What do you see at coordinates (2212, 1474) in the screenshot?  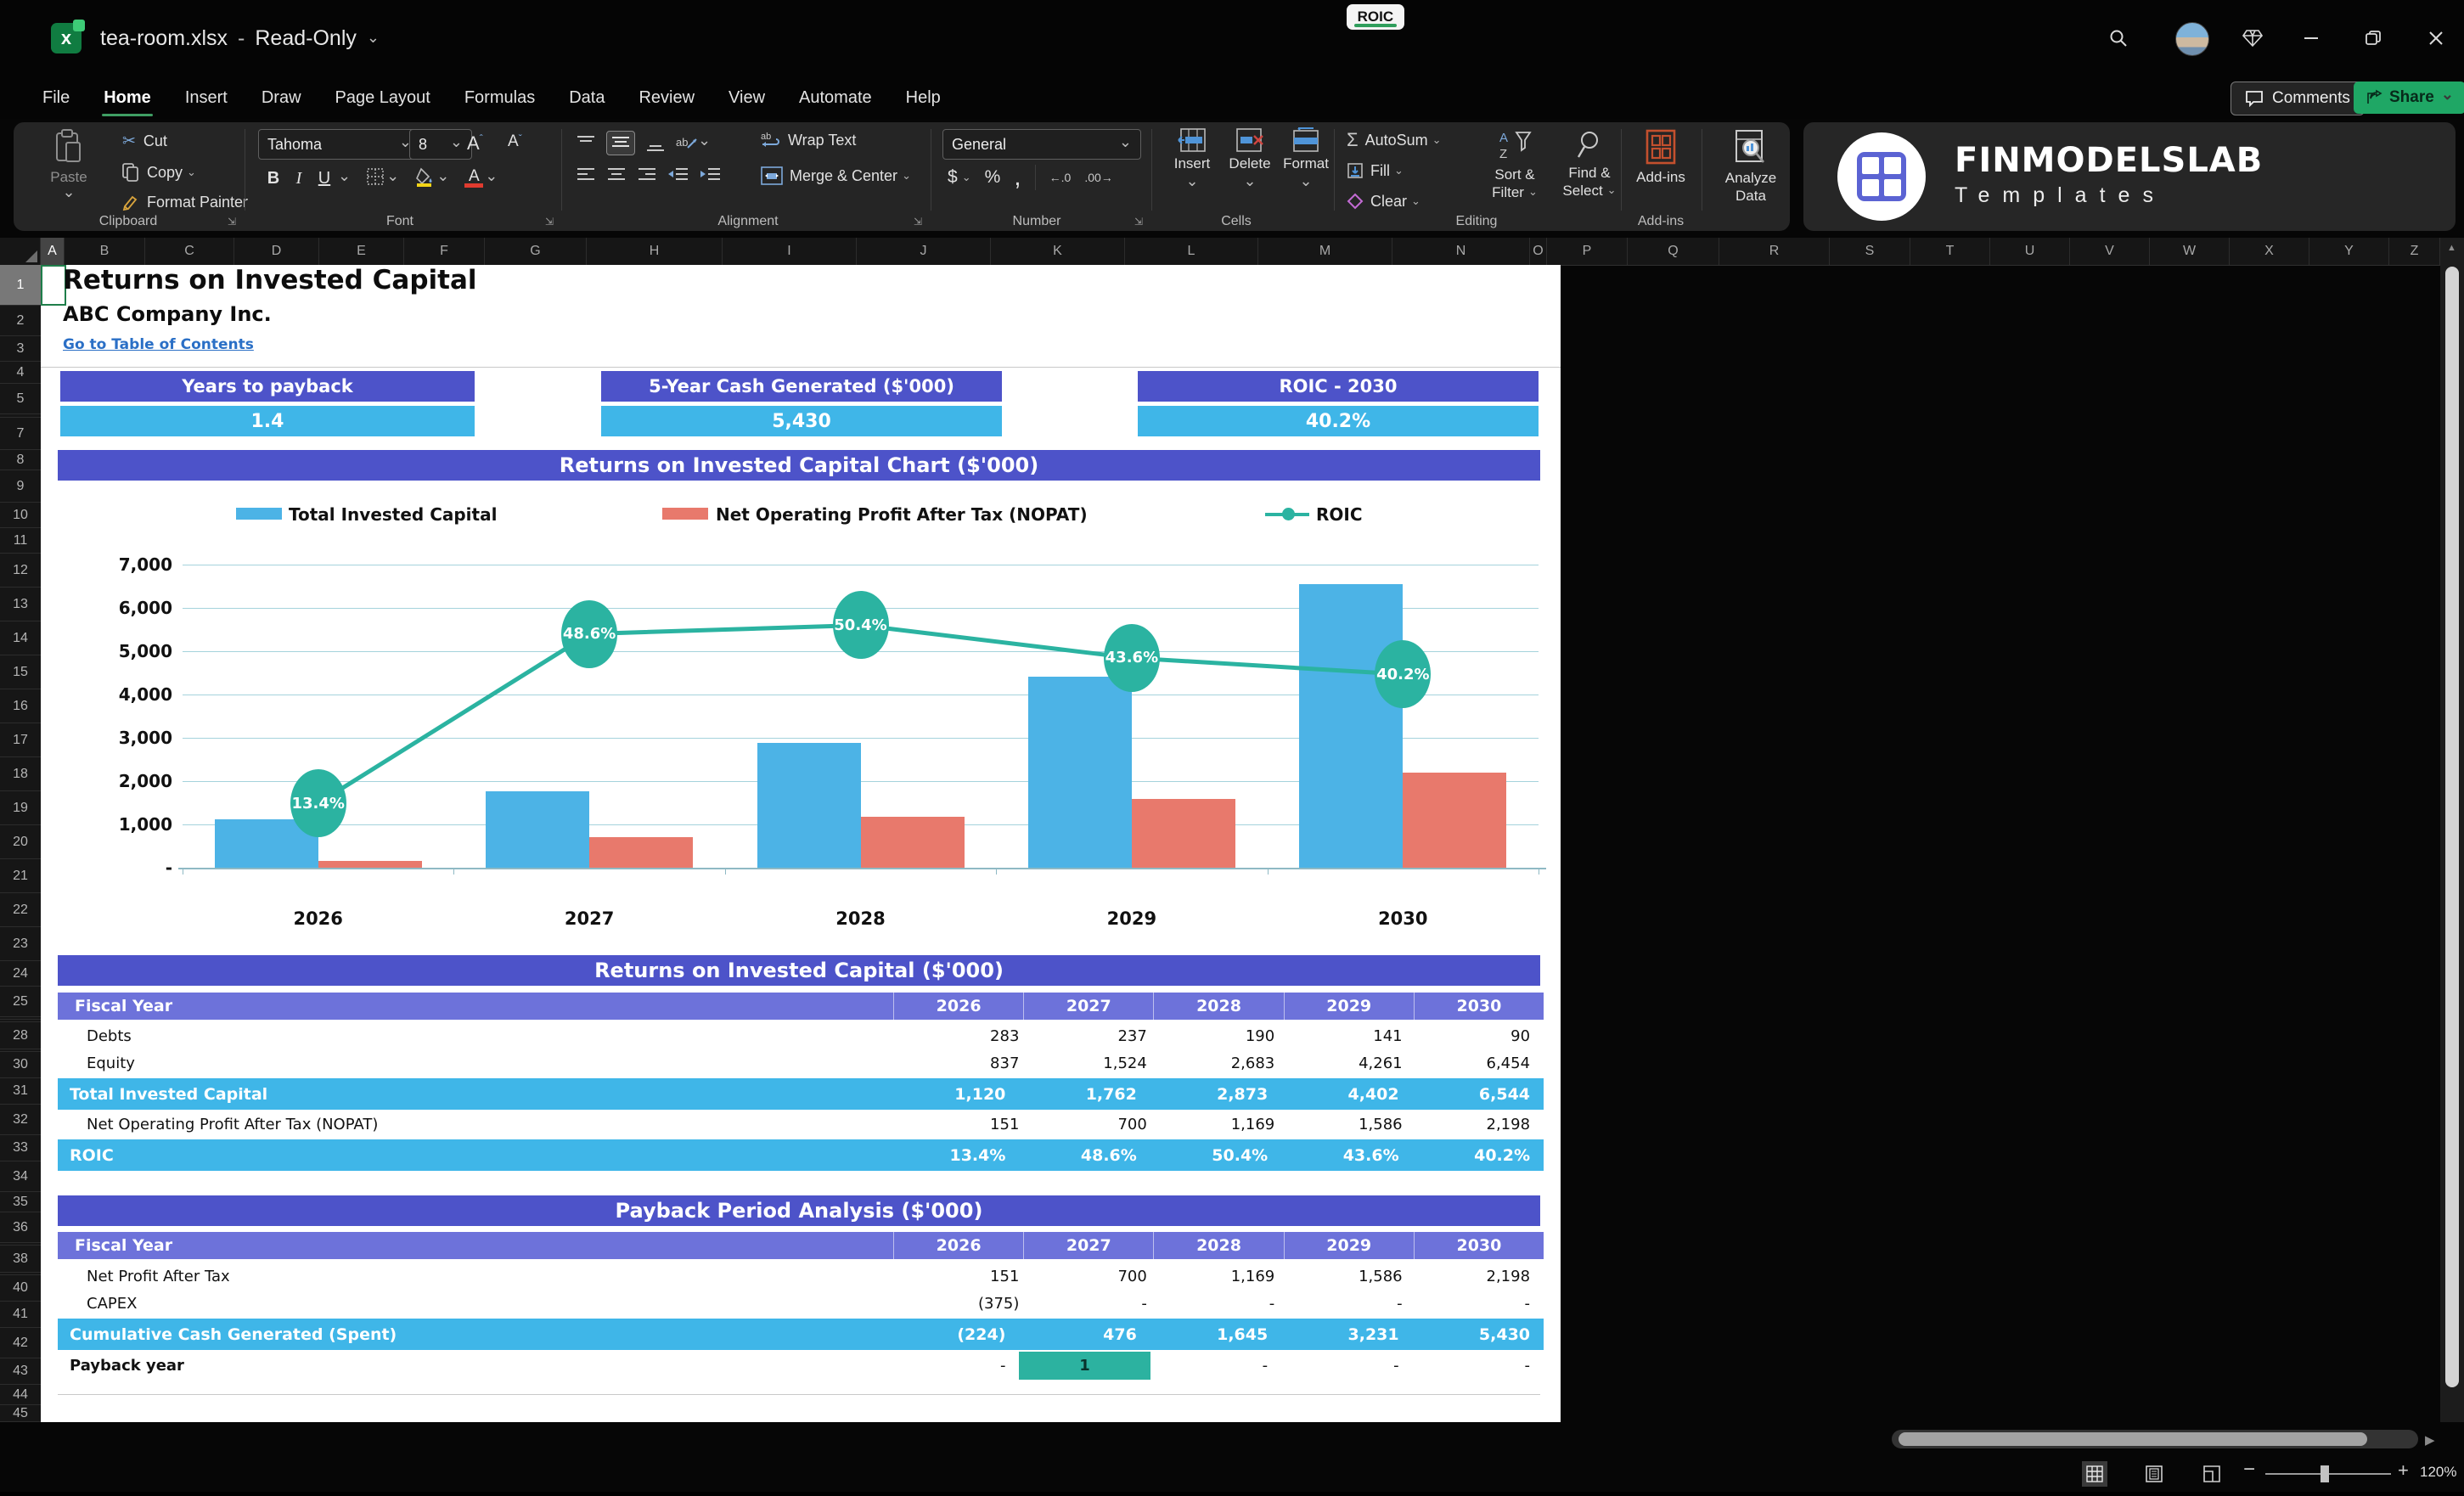 I see `page-break-view-button` at bounding box center [2212, 1474].